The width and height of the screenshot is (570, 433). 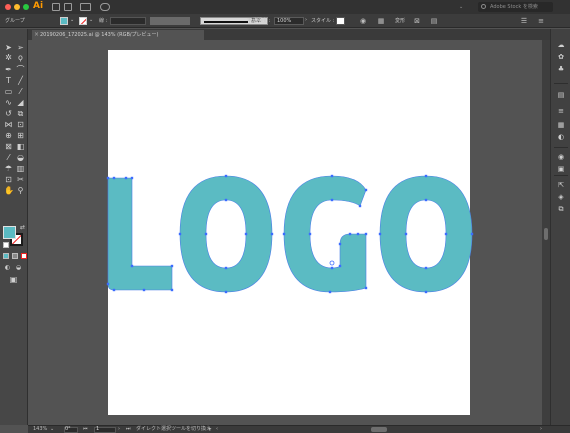 What do you see at coordinates (7, 267) in the screenshot?
I see `draw-mode-icon: ◐` at bounding box center [7, 267].